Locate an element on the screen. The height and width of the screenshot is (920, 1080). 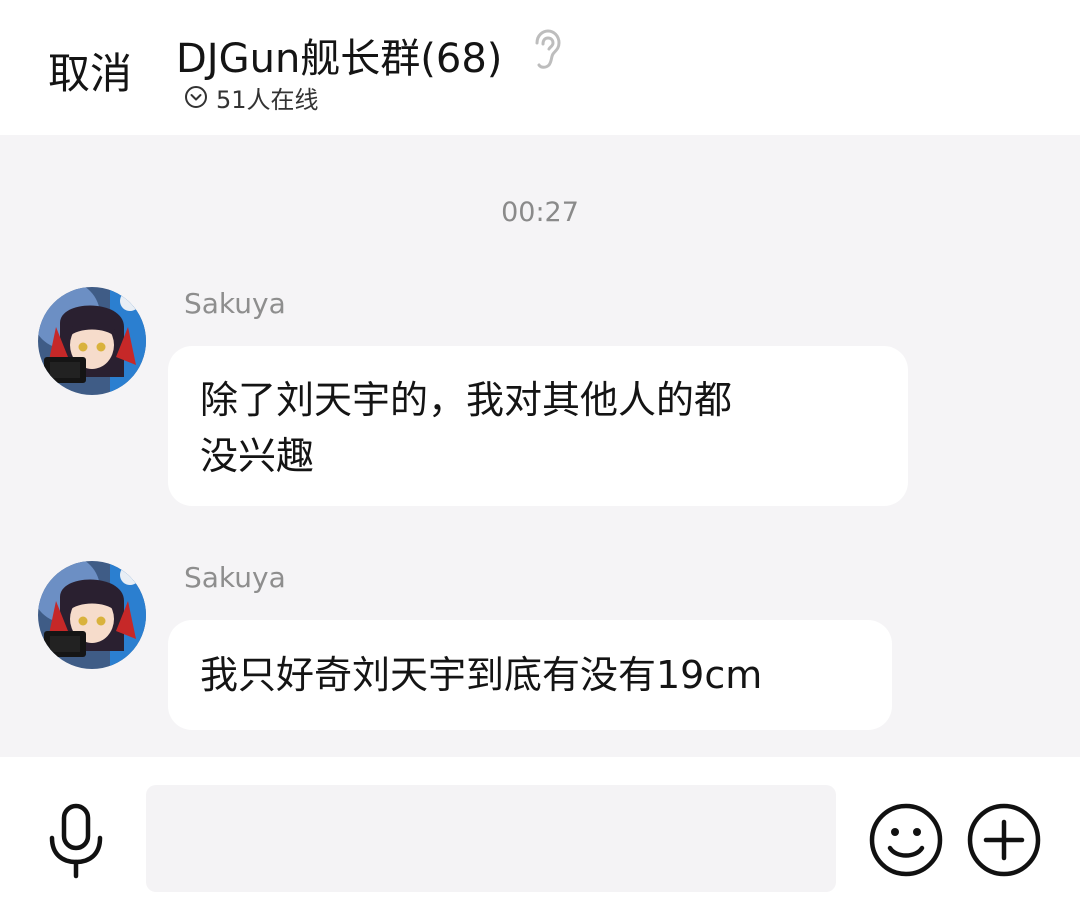
emoji-smile-icon is located at coordinates (906, 840).